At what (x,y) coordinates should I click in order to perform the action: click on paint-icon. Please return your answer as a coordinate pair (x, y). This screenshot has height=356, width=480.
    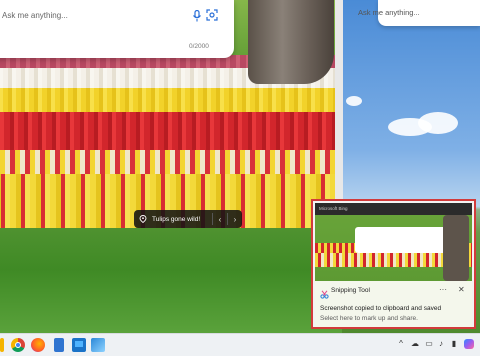
    Looking at the image, I should click on (98, 345).